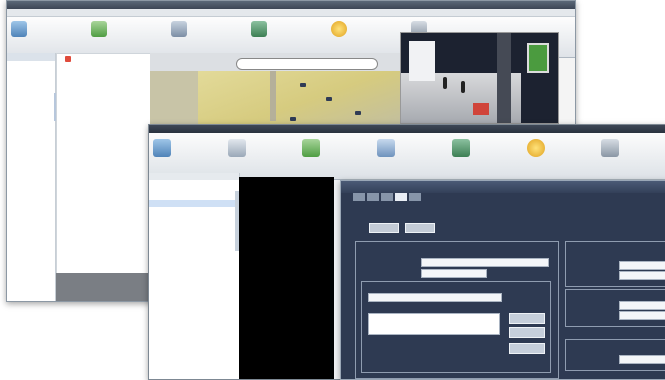 The height and width of the screenshot is (380, 665). Describe the element at coordinates (407, 129) in the screenshot. I see `mid-menubar` at that location.